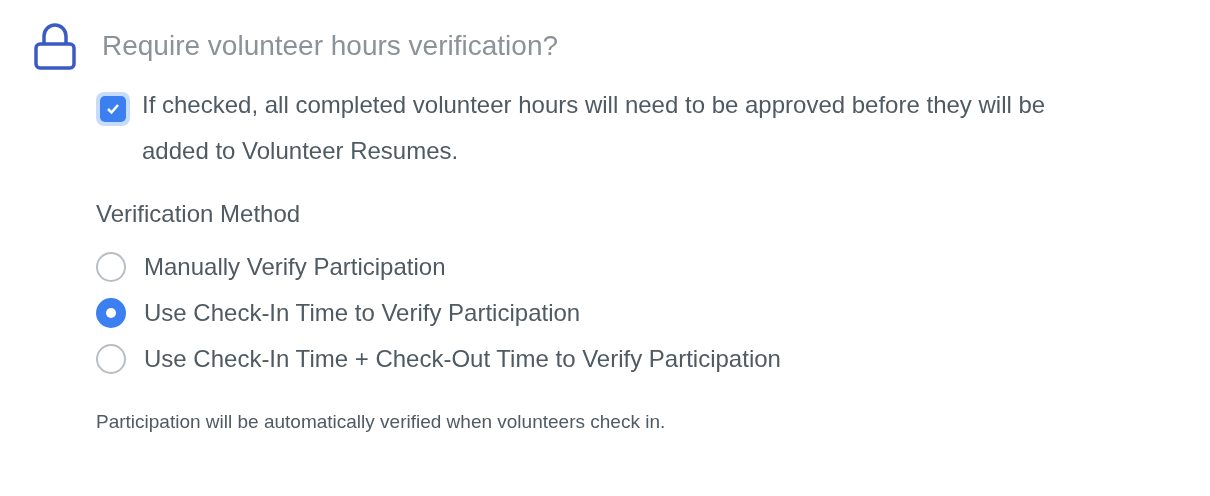 The height and width of the screenshot is (496, 1210). I want to click on field-label: Verification Method, so click(199, 214).